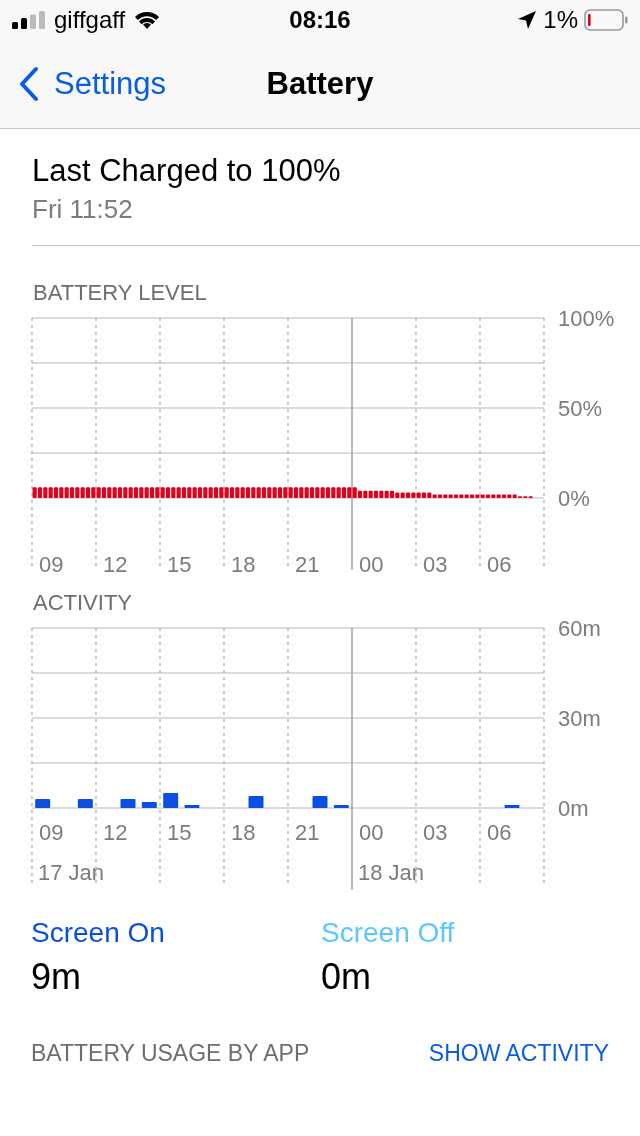 Image resolution: width=640 pixels, height=1136 pixels. What do you see at coordinates (527, 20) in the screenshot?
I see `location-arrow-icon` at bounding box center [527, 20].